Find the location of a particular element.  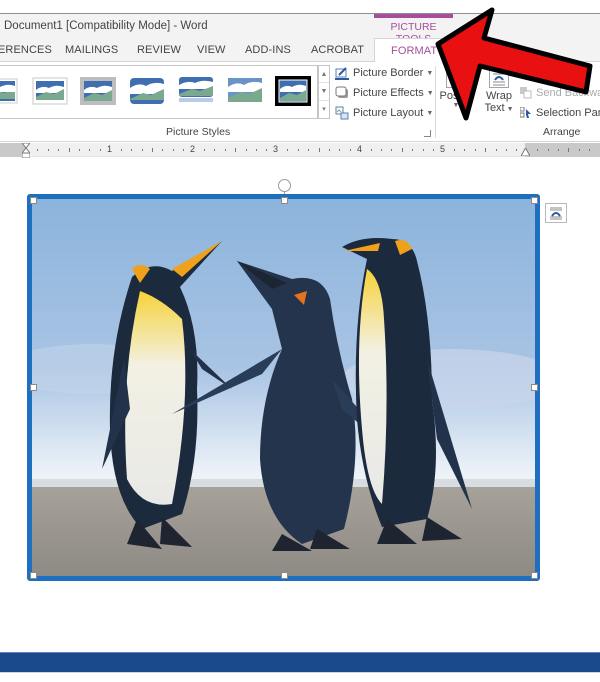

tab-add-ins: ADD-INS is located at coordinates (268, 50).